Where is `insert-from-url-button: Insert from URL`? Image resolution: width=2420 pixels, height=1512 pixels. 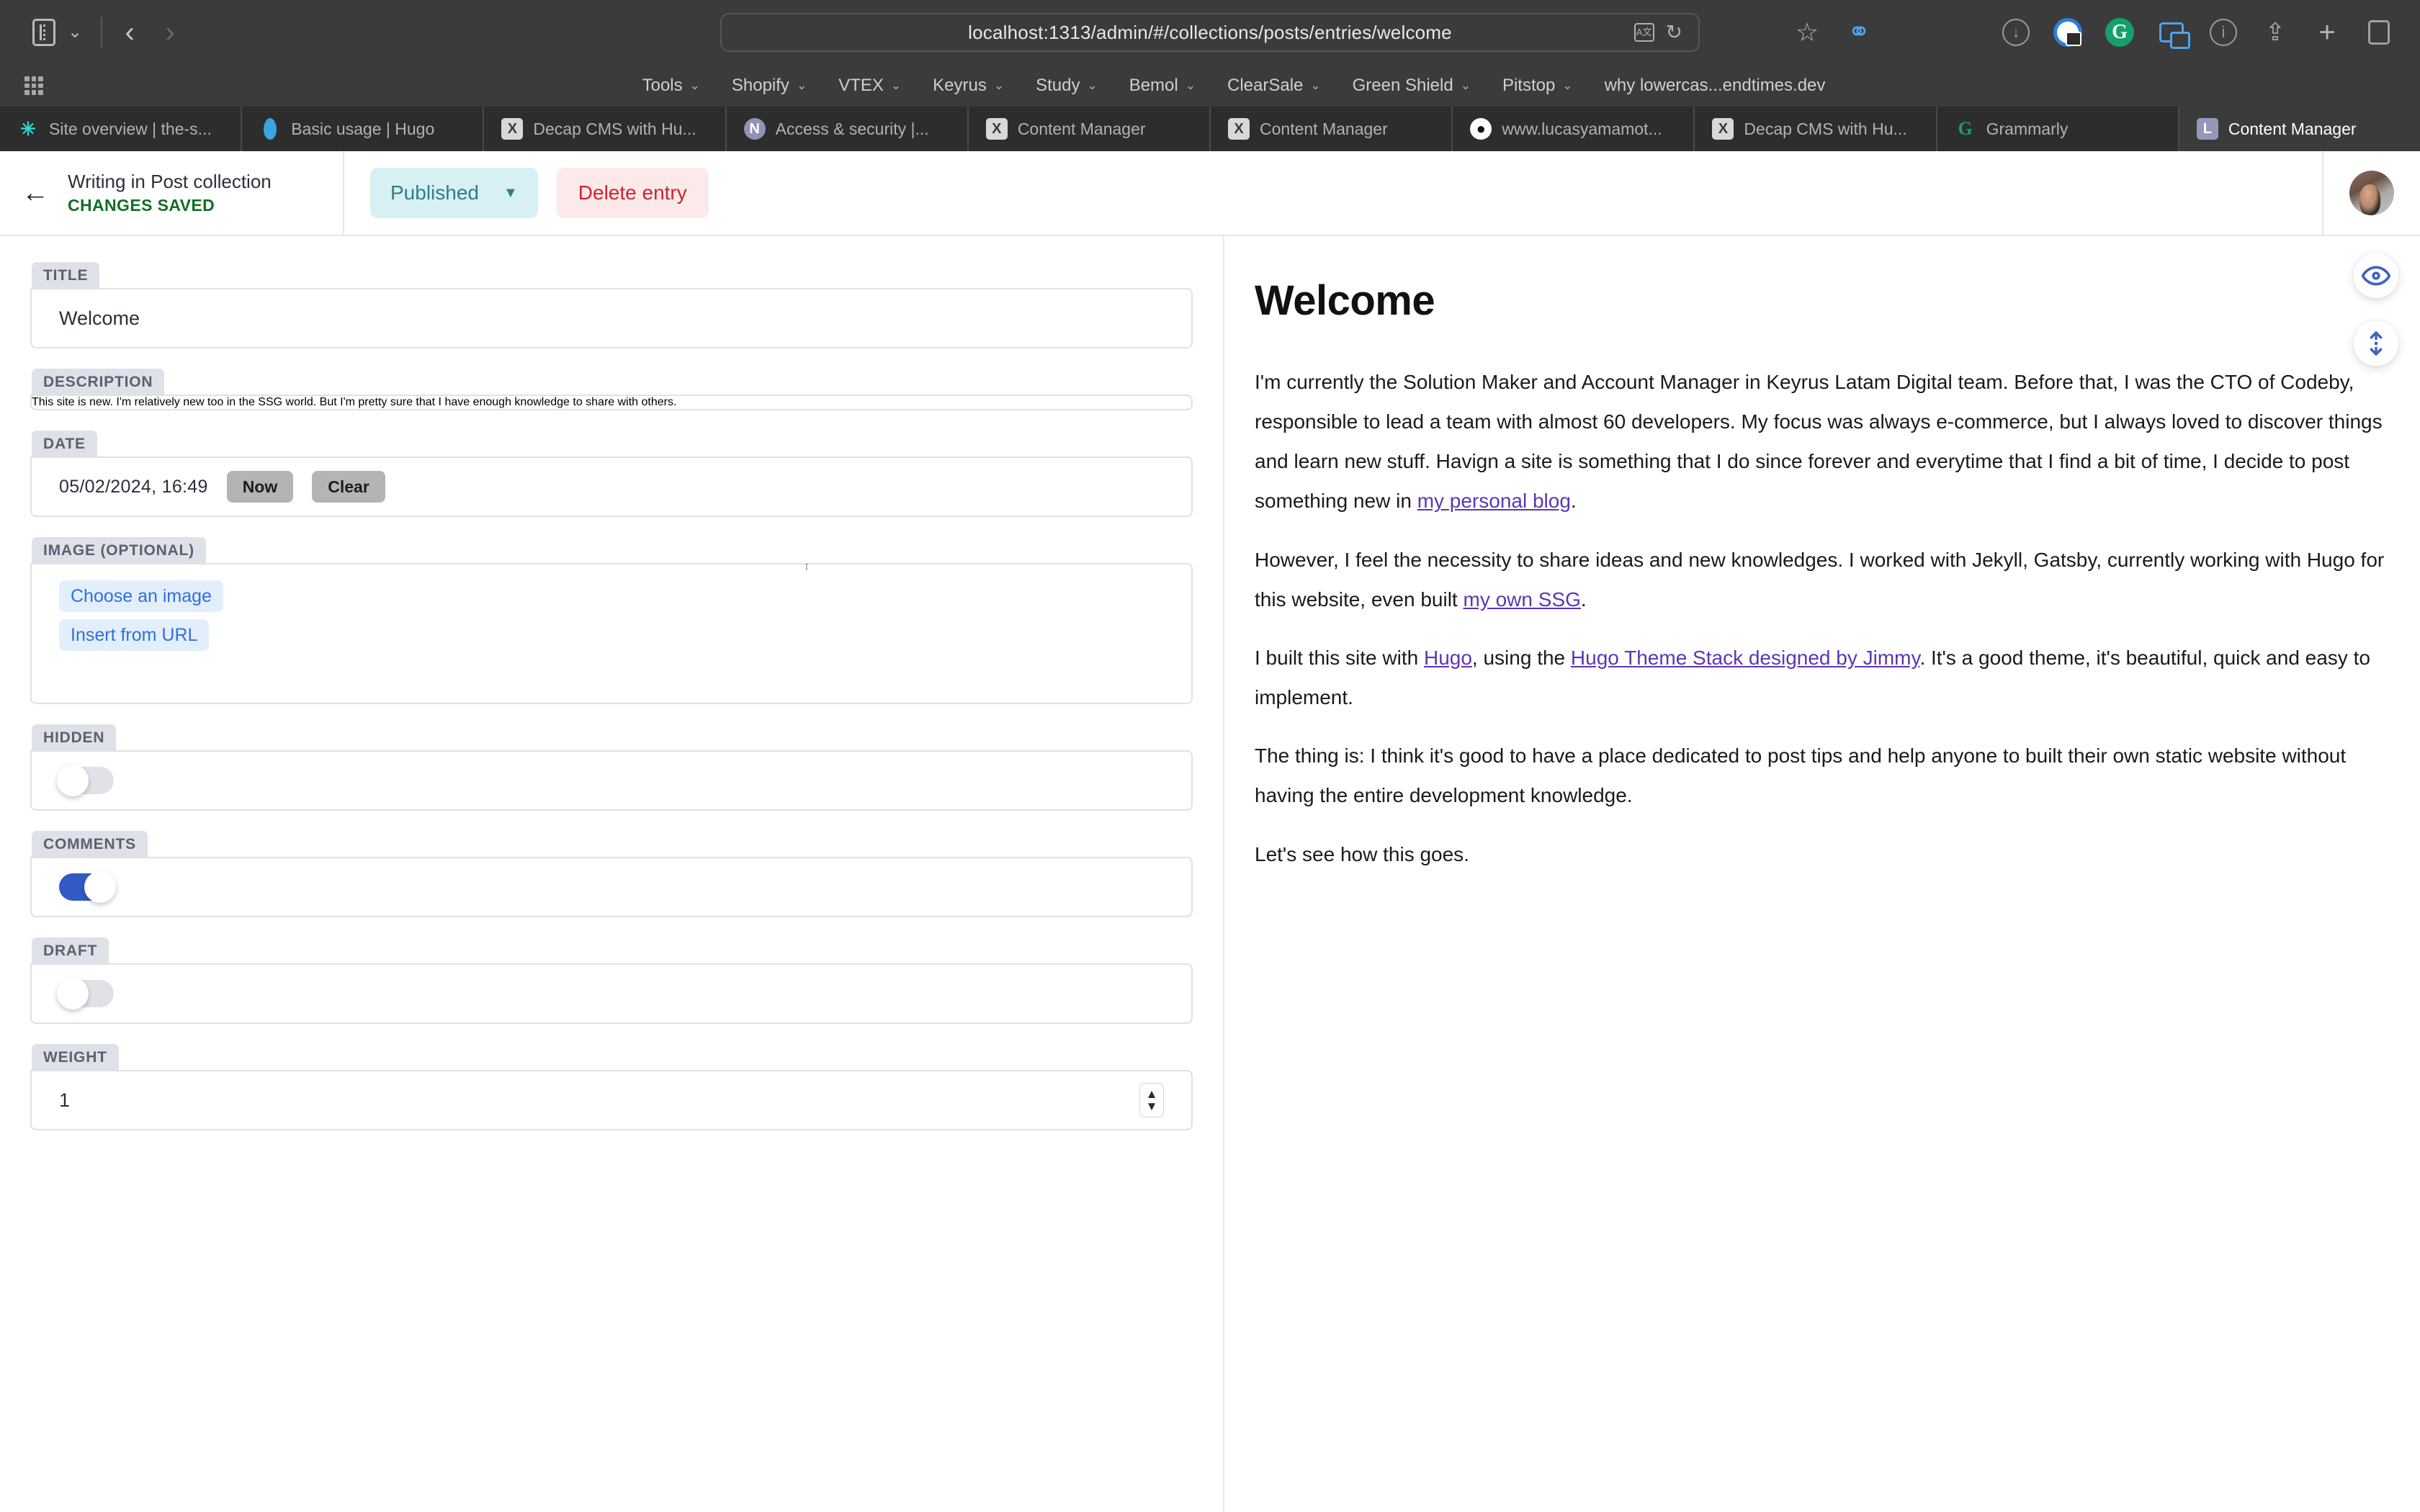
insert-from-url-button: Insert from URL is located at coordinates (134, 635).